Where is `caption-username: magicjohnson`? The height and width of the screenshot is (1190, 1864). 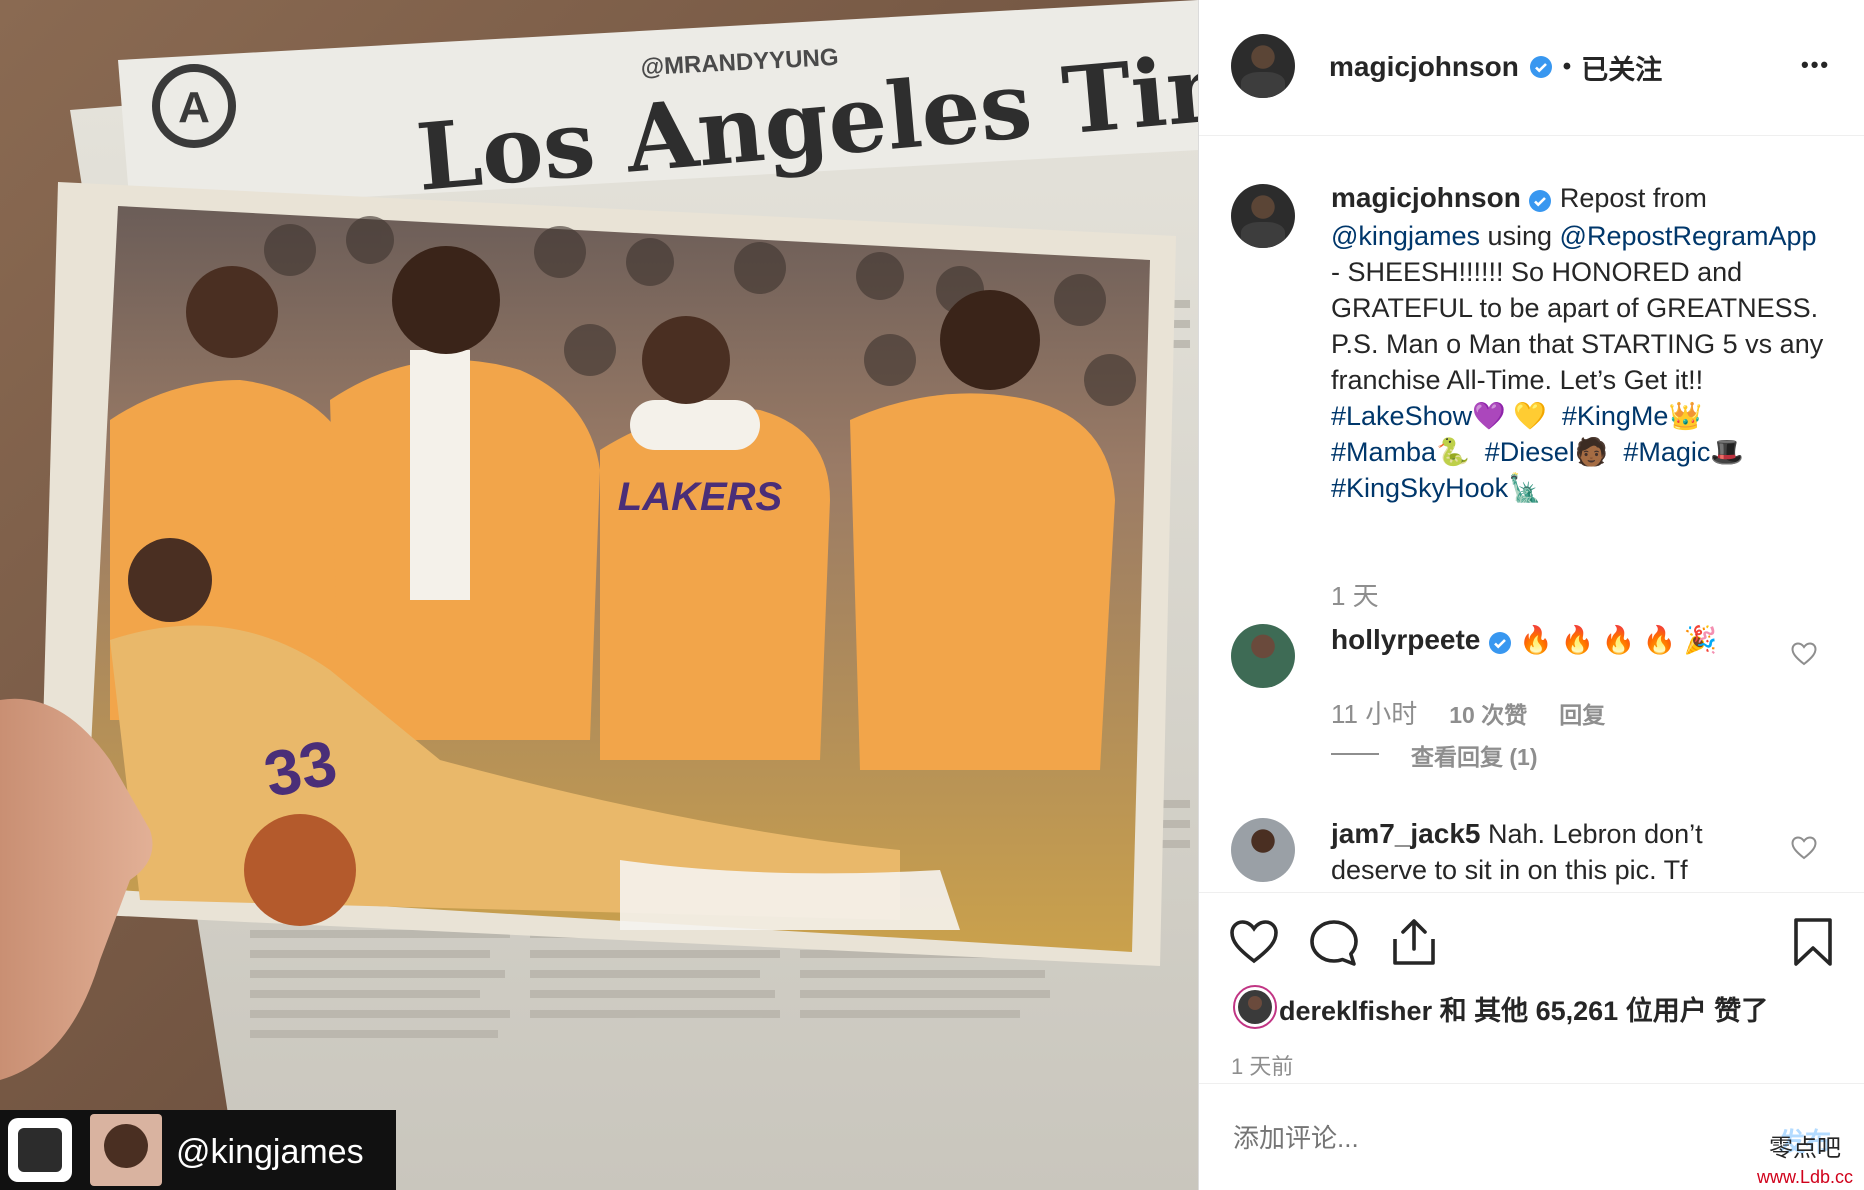
caption-username: magicjohnson is located at coordinates (1426, 197).